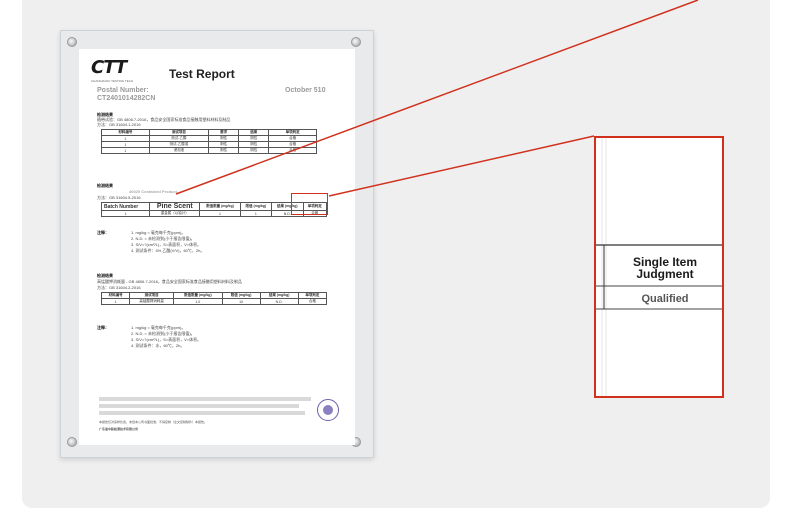 The height and width of the screenshot is (513, 790). I want to click on section3-label: 检测结果, so click(105, 275).